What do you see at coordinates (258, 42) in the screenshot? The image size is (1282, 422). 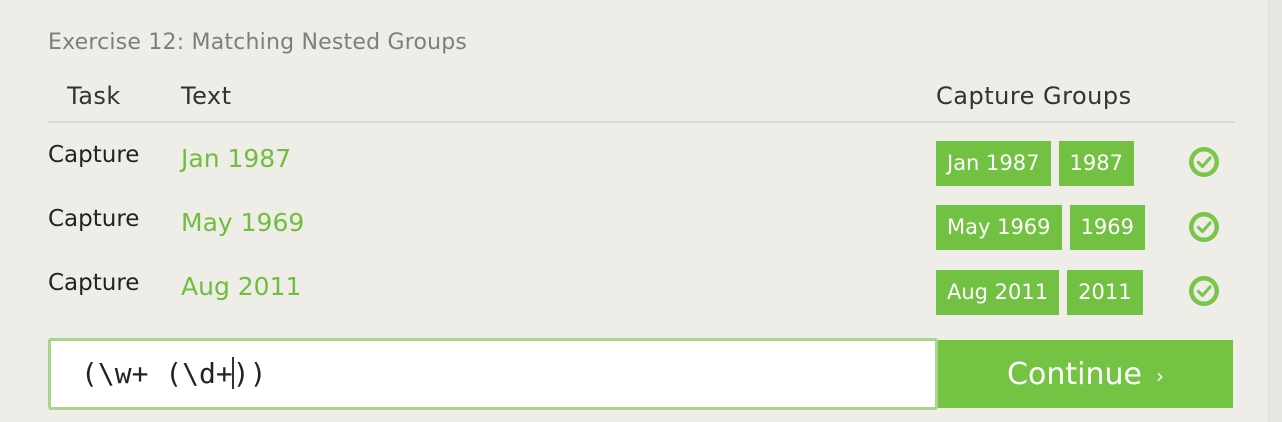 I see `exercise-title: Exercise 12: Matching Nested Groups` at bounding box center [258, 42].